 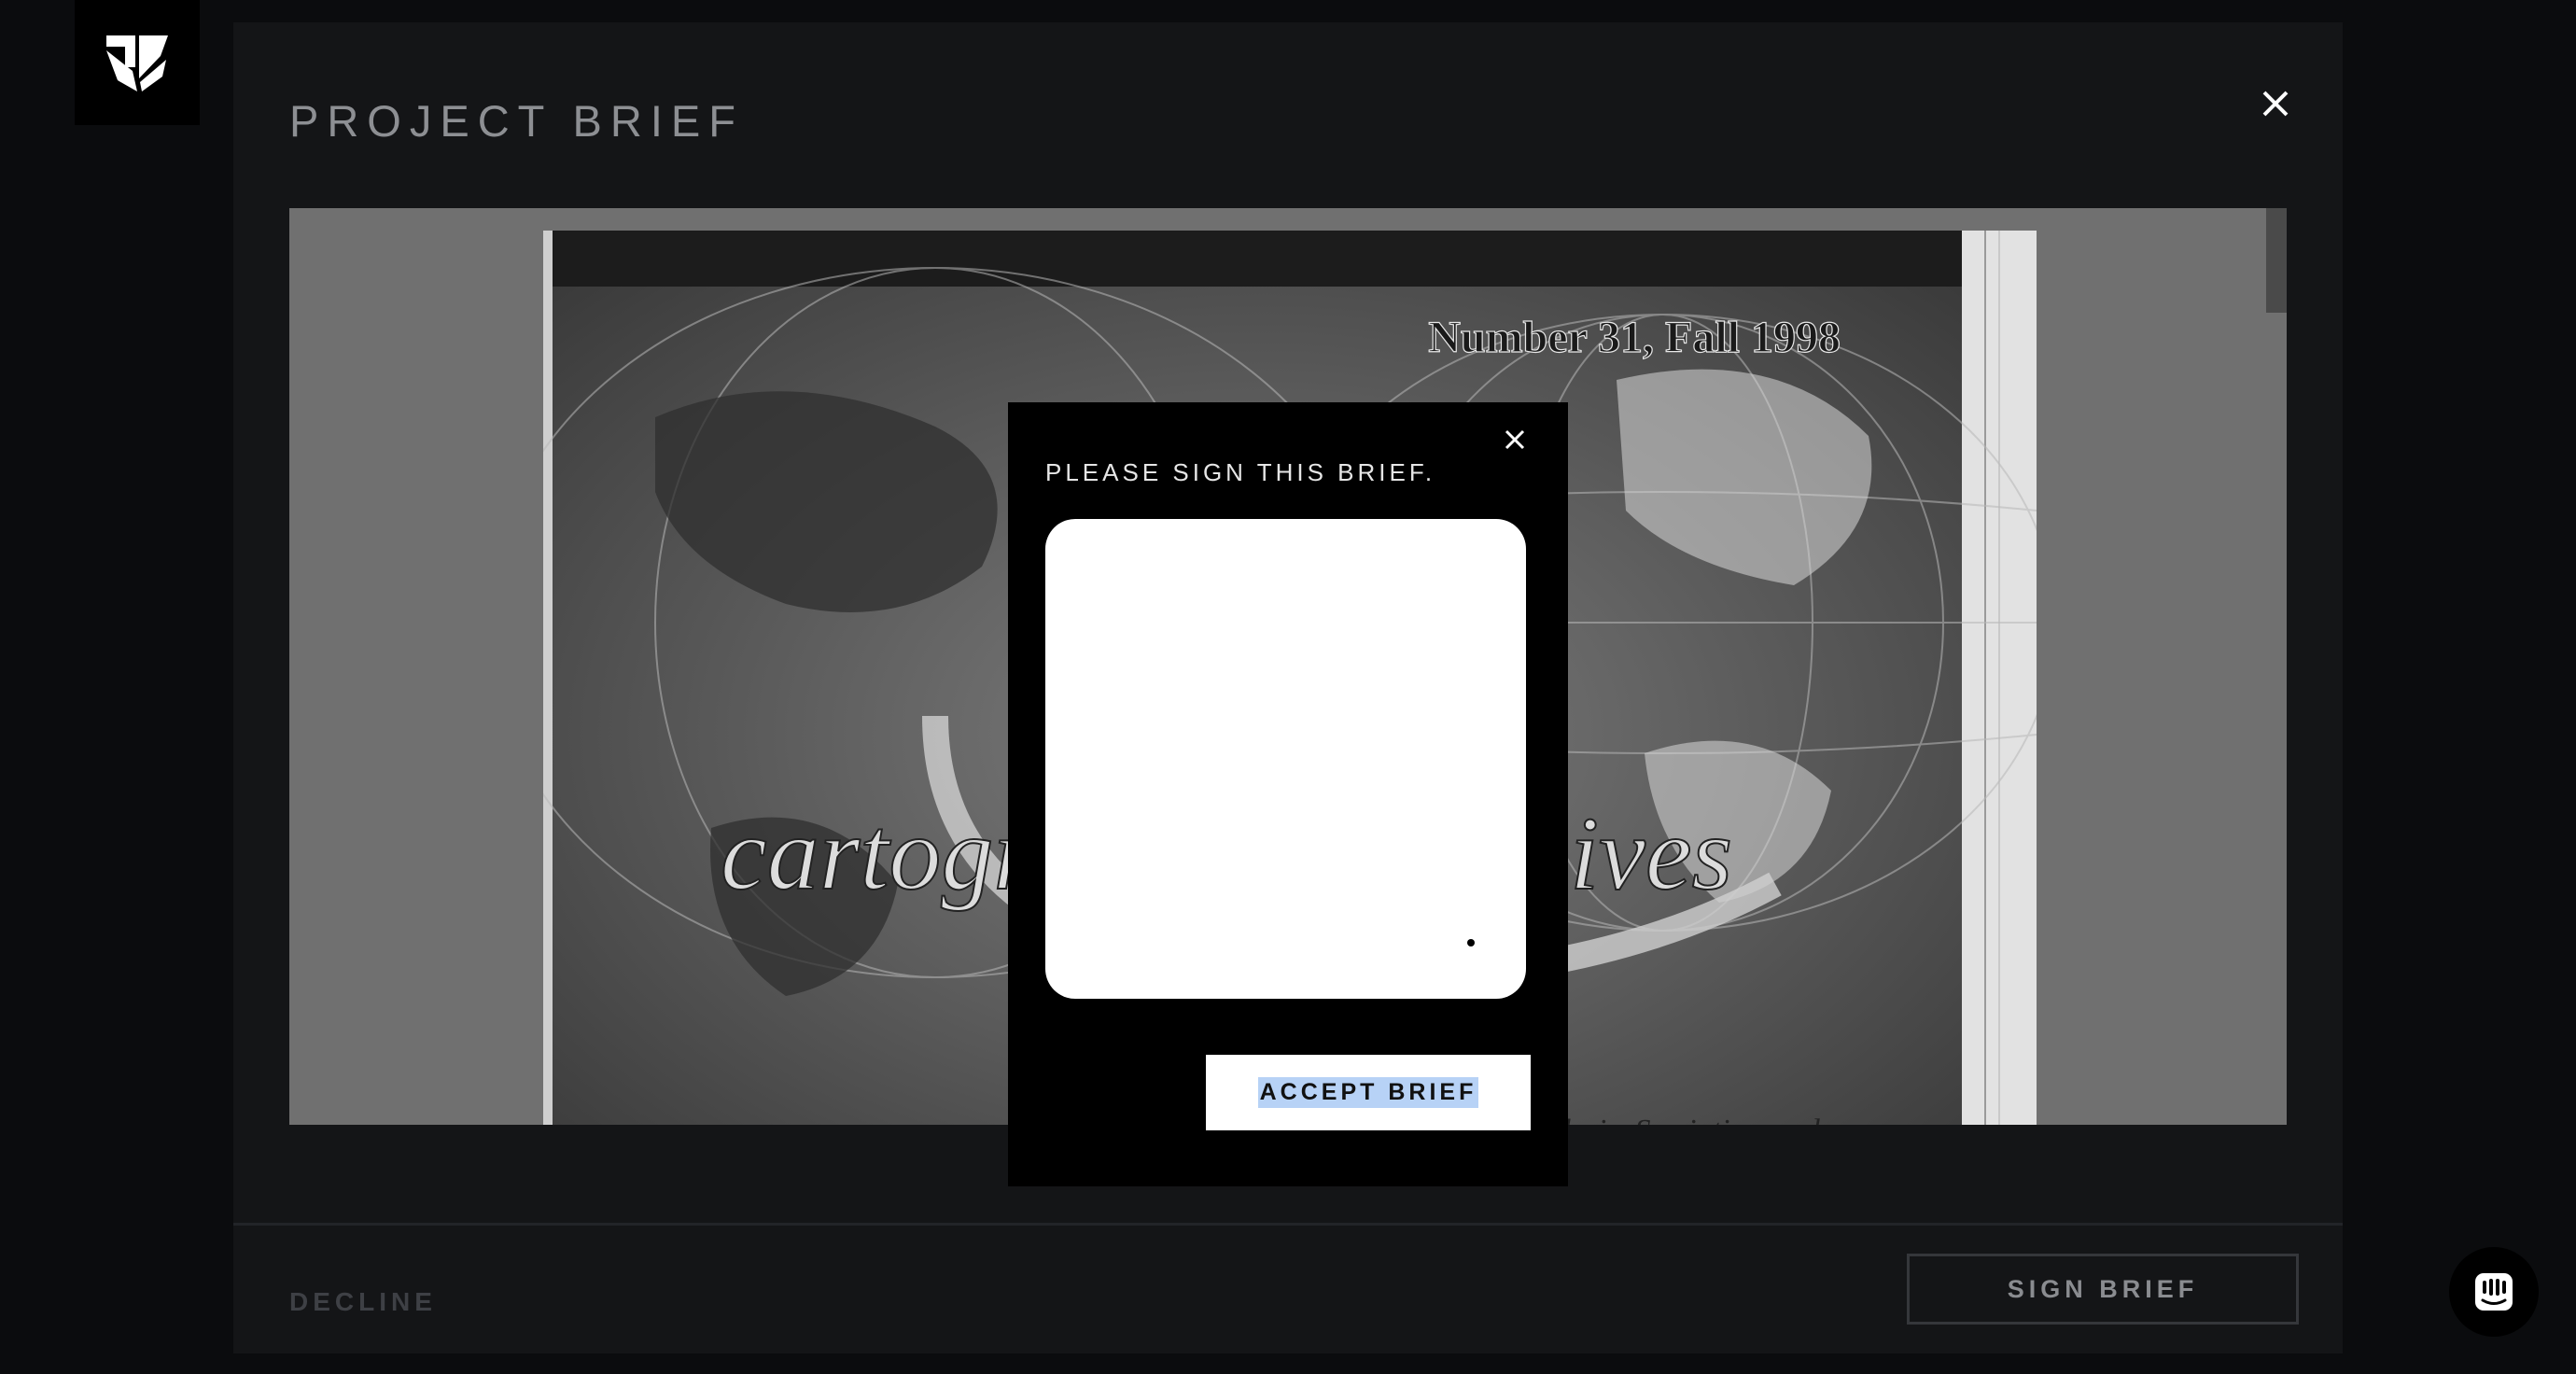 What do you see at coordinates (1240, 472) in the screenshot?
I see `modal-title: PLEASE SIGN THIS BRIEF.` at bounding box center [1240, 472].